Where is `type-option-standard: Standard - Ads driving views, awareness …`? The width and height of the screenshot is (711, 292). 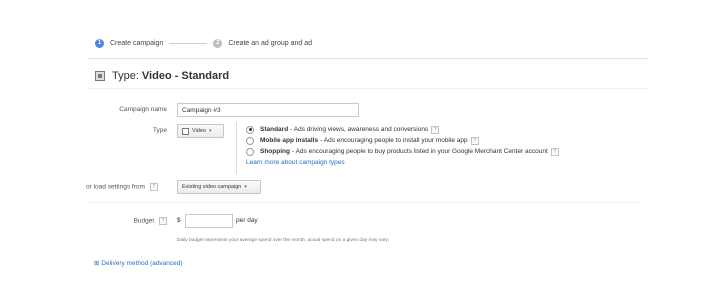 type-option-standard: Standard - Ads driving views, awareness … is located at coordinates (402, 129).